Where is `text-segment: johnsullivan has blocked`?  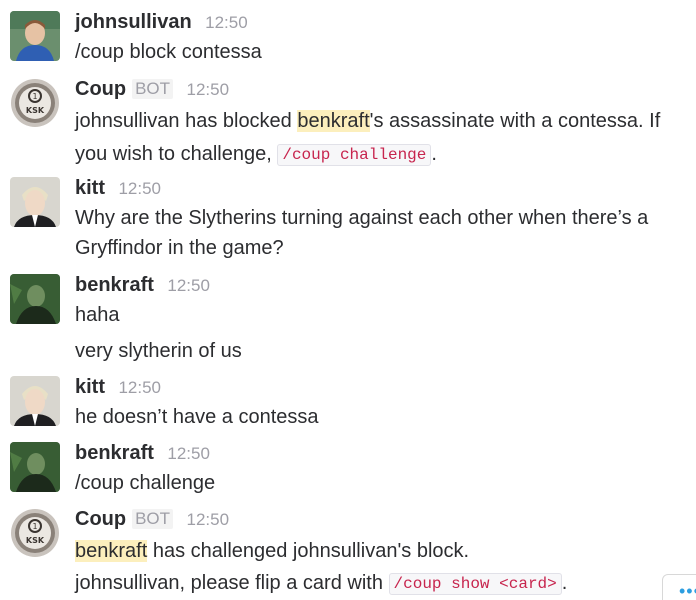 text-segment: johnsullivan has blocked is located at coordinates (186, 121).